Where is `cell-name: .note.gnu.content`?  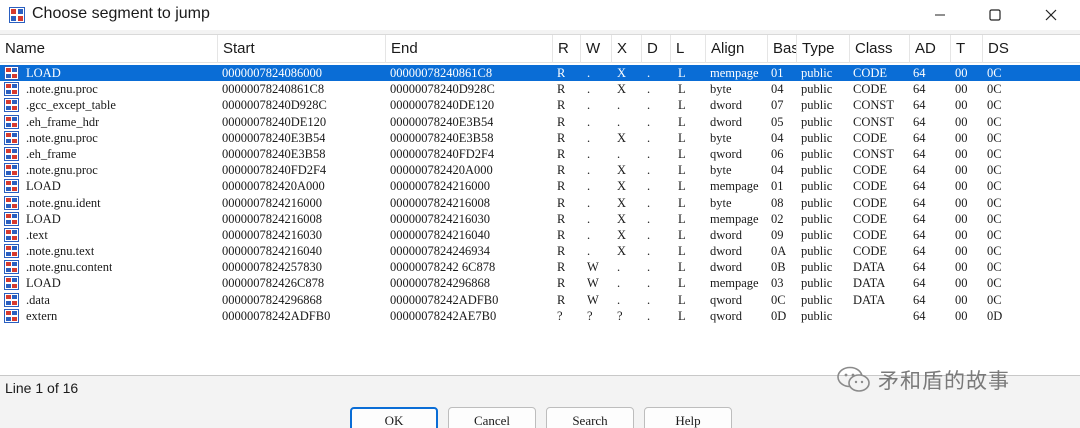
cell-name: .note.gnu.content is located at coordinates (69, 267).